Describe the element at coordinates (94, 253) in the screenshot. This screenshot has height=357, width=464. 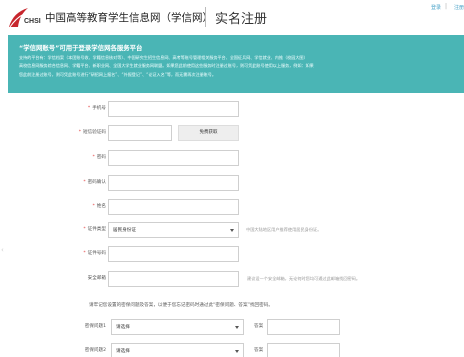
I see `id-number-label: * 证件号码` at that location.